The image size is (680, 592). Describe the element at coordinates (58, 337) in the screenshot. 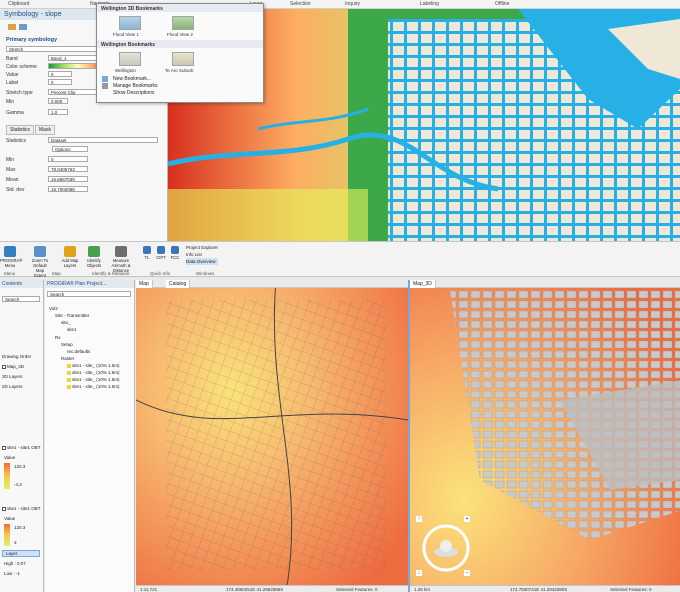

I see `tree-node-rx: Rx` at that location.